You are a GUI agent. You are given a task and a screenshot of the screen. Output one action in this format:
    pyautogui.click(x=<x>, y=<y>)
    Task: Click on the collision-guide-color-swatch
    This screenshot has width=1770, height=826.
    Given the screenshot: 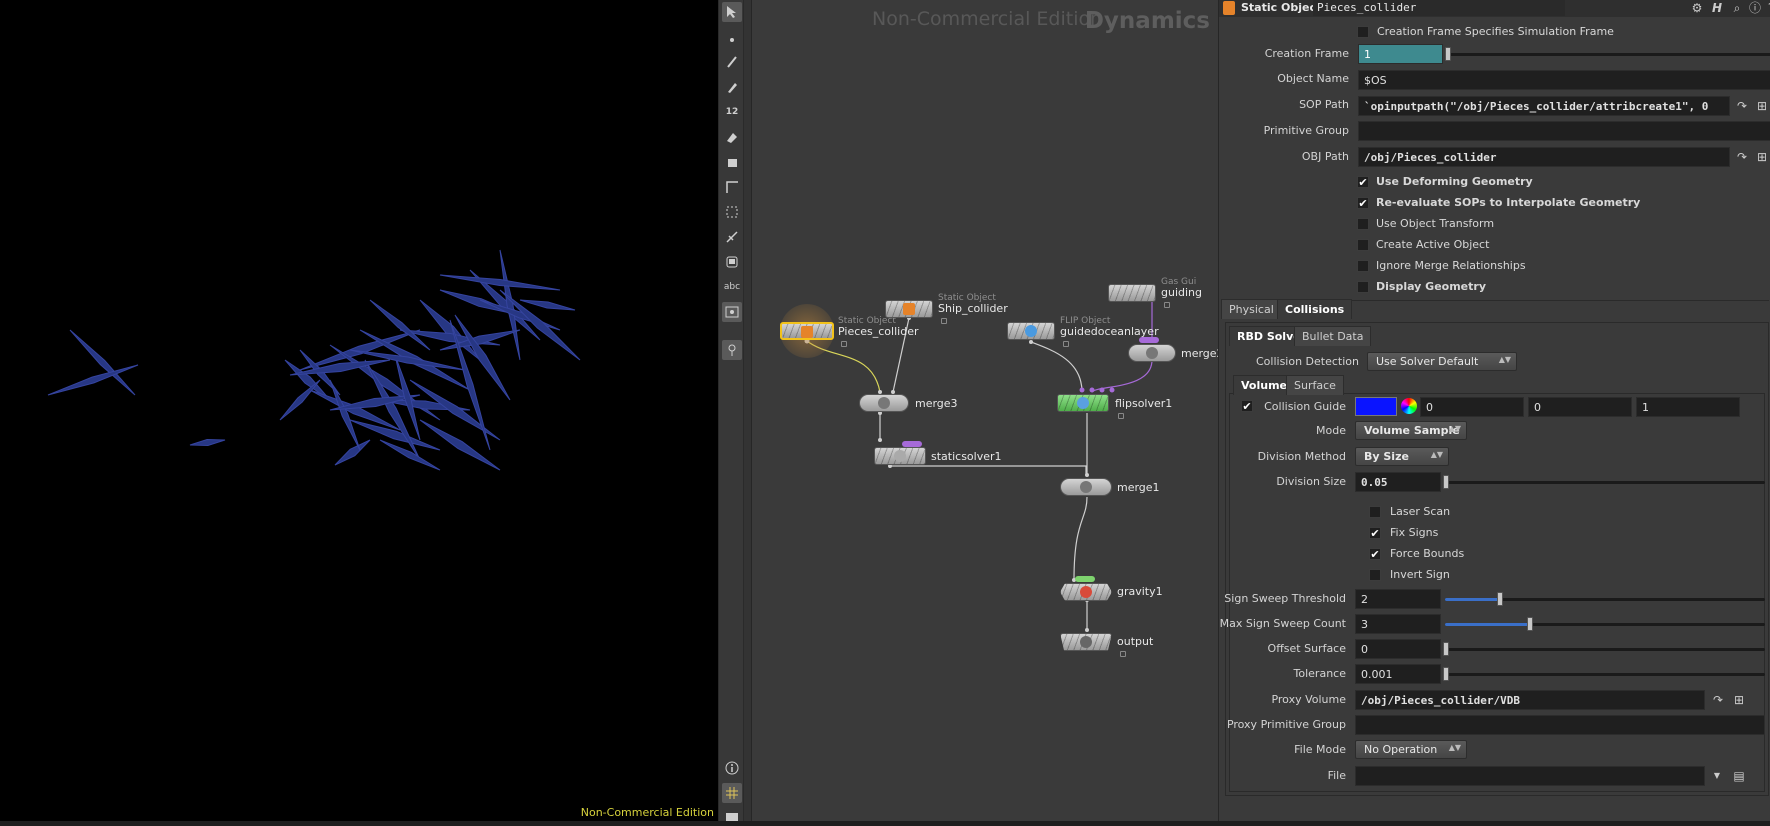 What is the action you would take?
    pyautogui.click(x=1376, y=406)
    